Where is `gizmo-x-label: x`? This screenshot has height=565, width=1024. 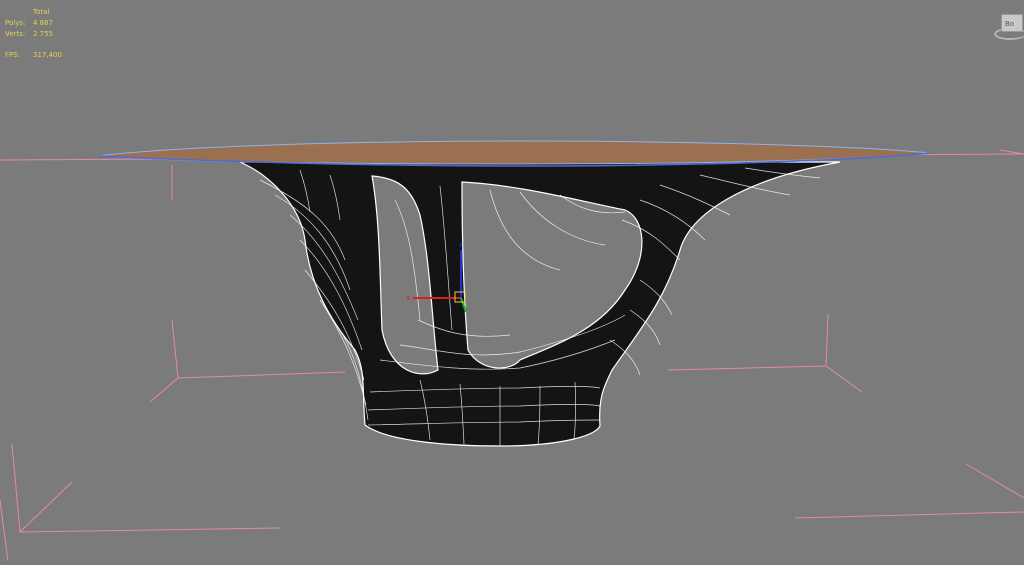
gizmo-x-label: x is located at coordinates (408, 298).